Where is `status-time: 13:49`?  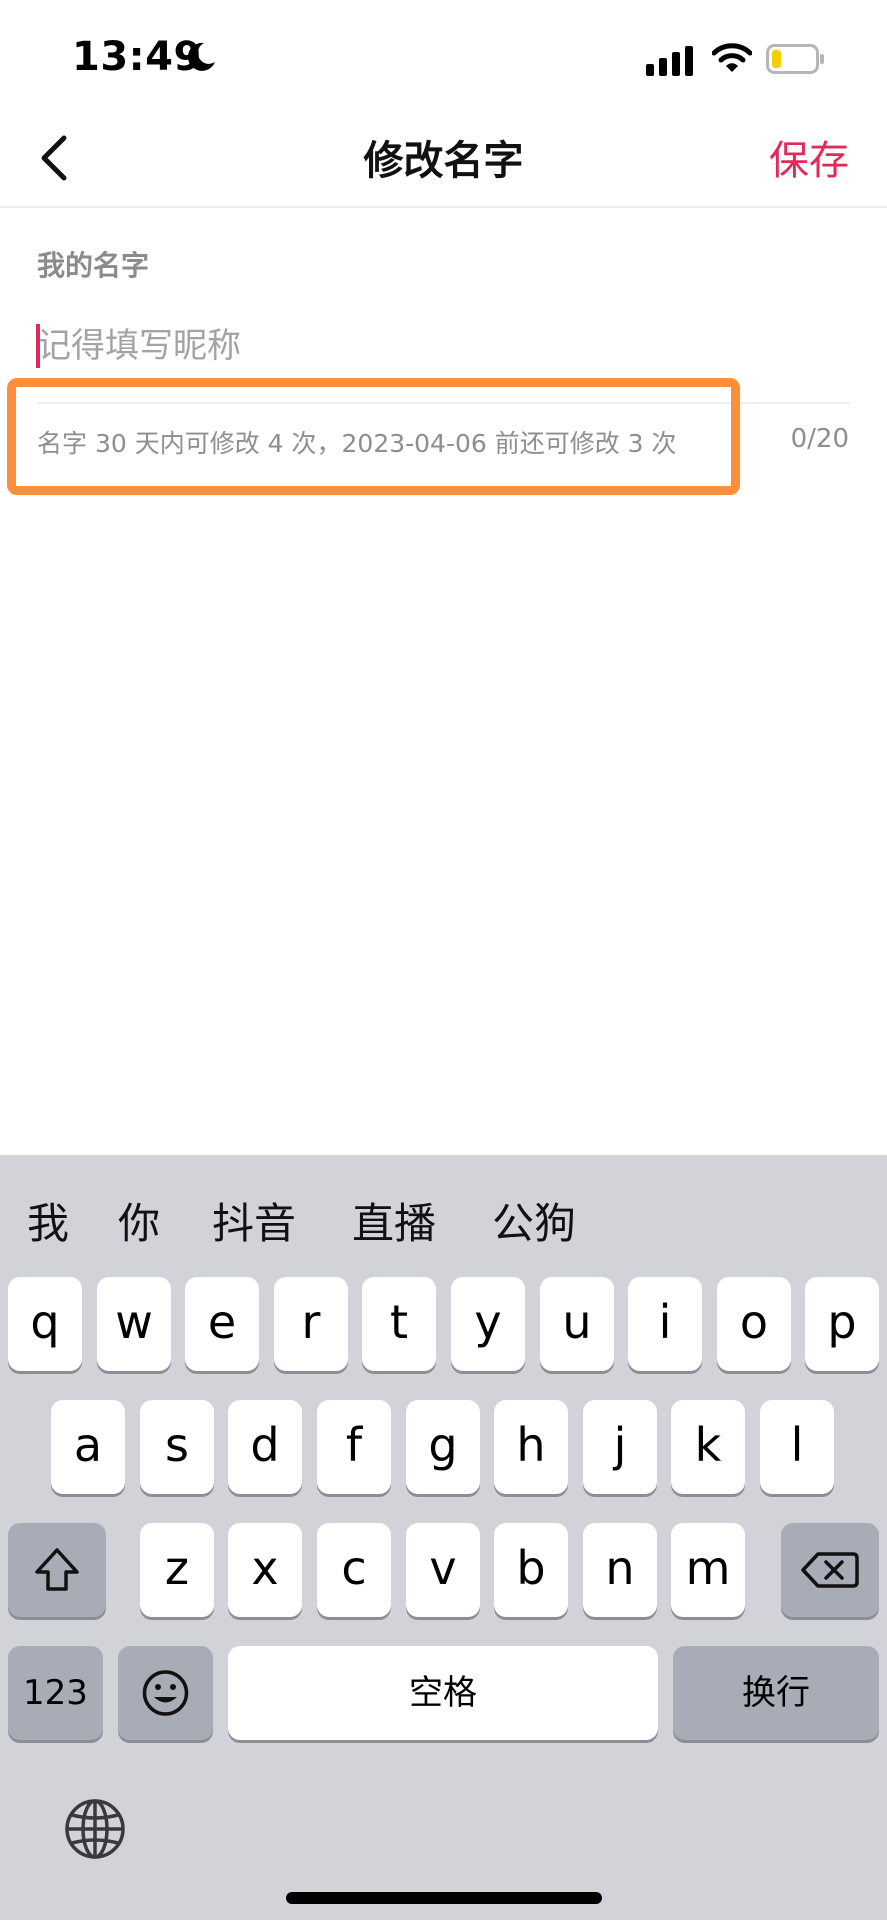
status-time: 13:49 is located at coordinates (137, 57).